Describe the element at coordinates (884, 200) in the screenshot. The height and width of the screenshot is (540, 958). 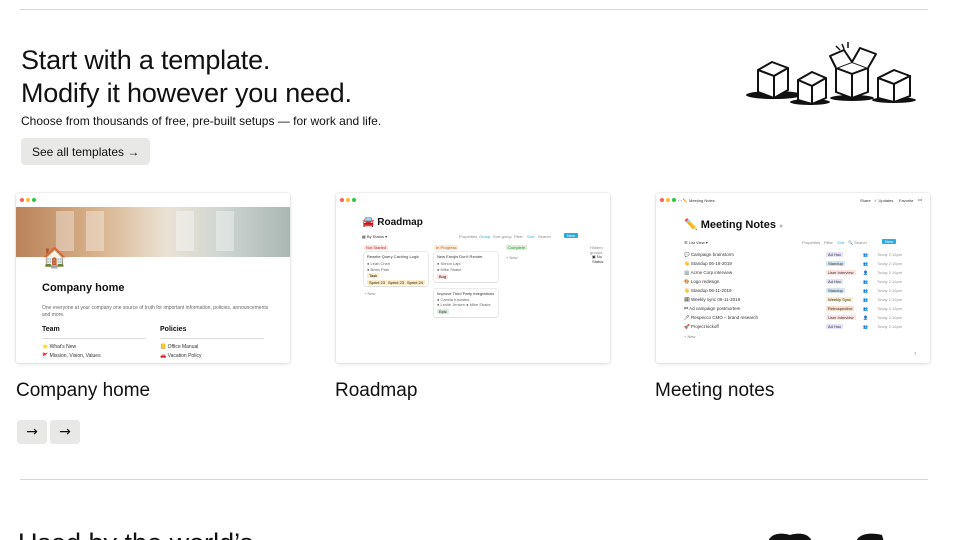
I see `updates-link: ✓ Updates` at that location.